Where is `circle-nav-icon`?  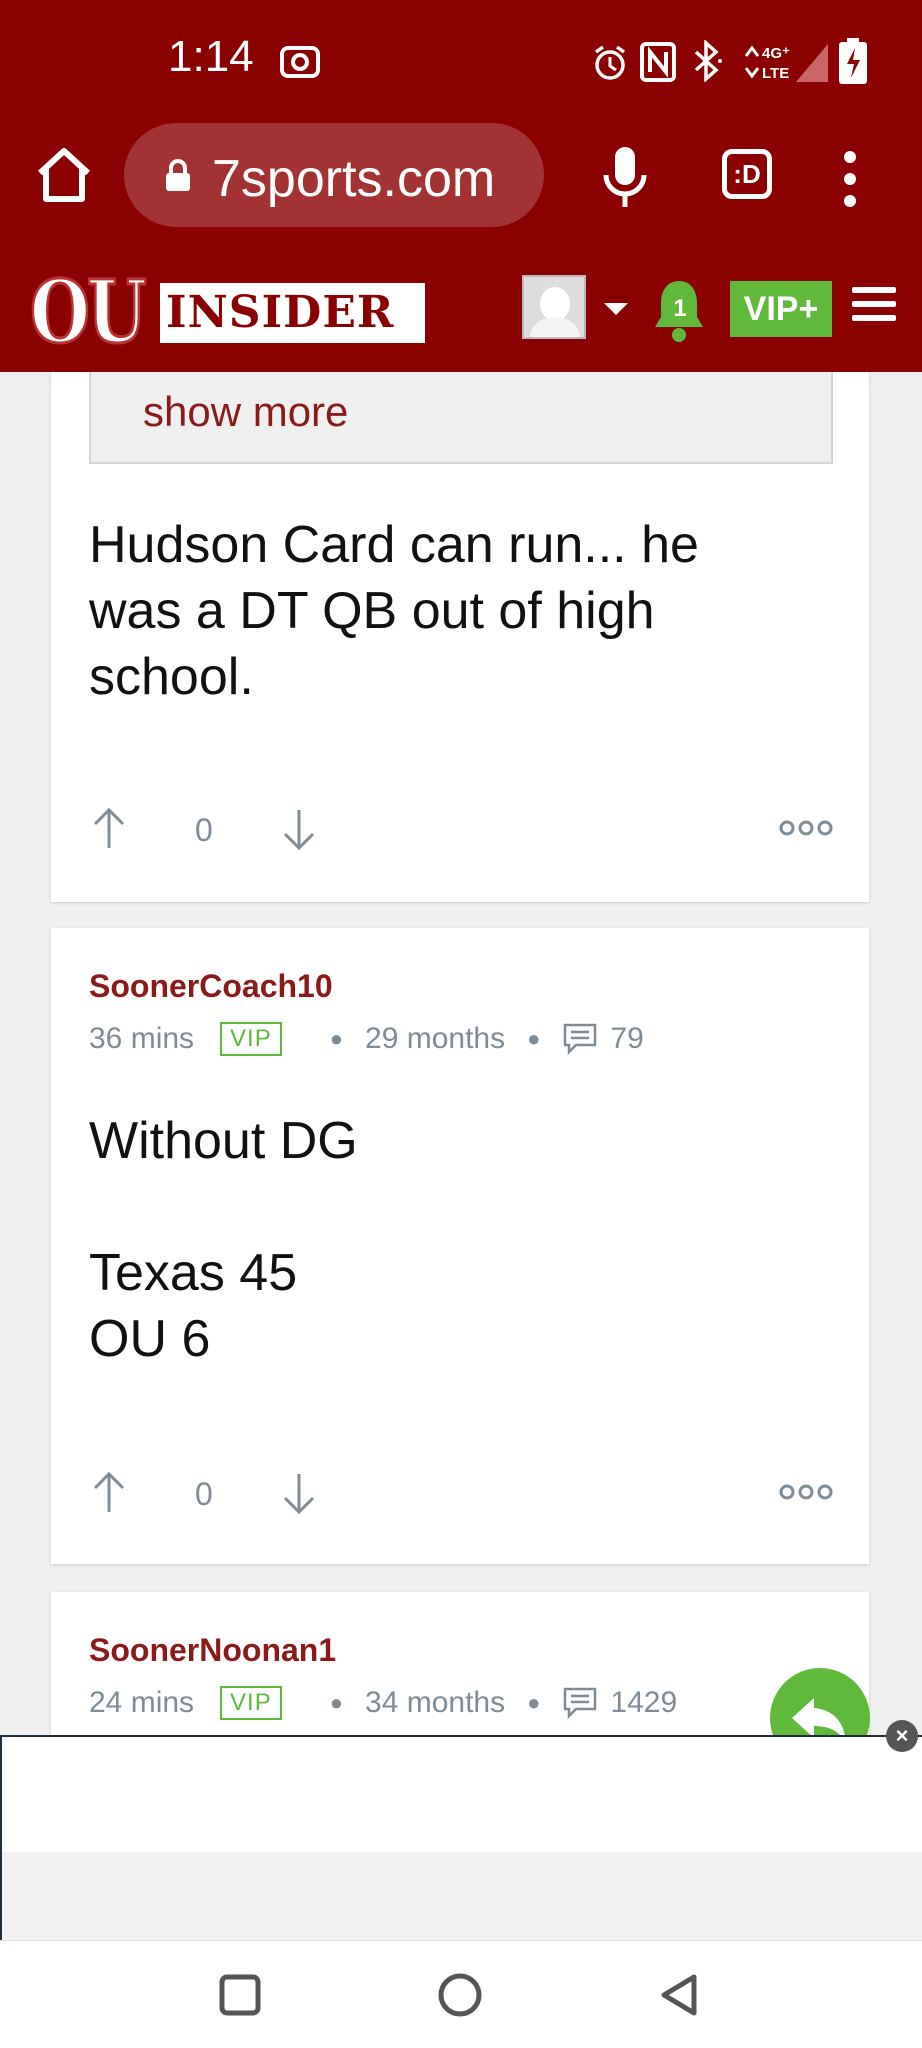 circle-nav-icon is located at coordinates (460, 1995).